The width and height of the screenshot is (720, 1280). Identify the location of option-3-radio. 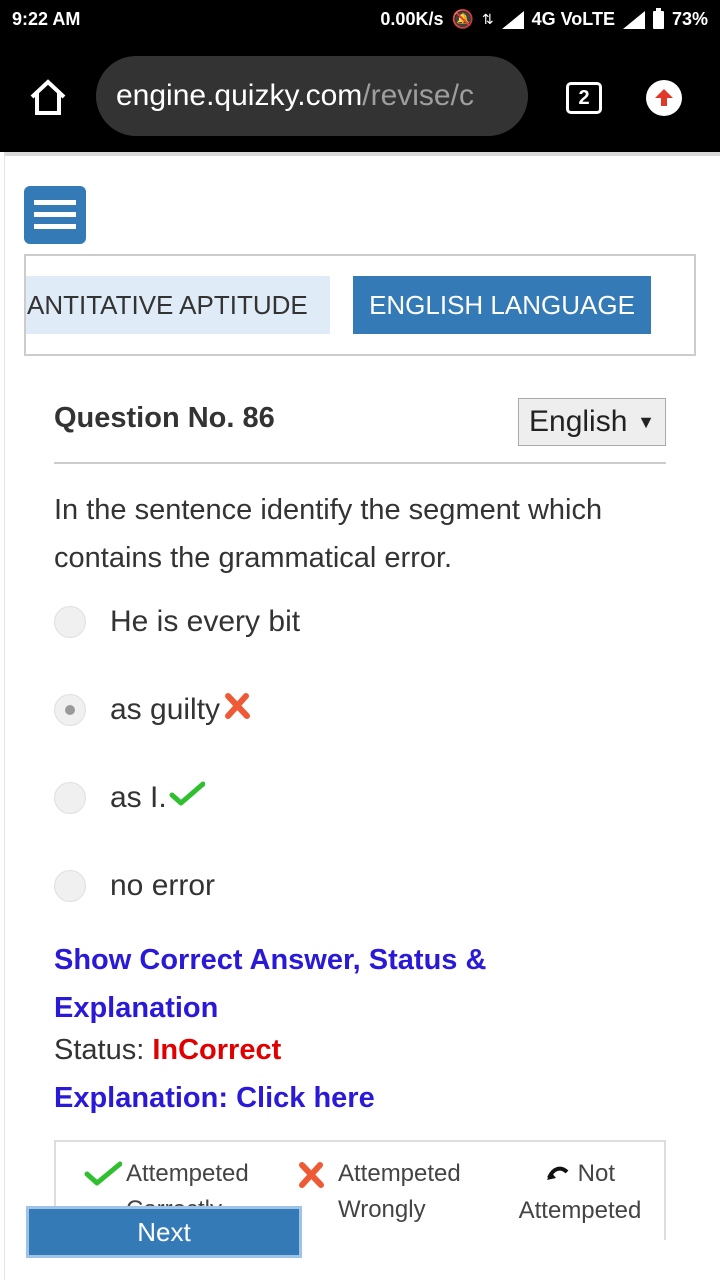
(70, 798).